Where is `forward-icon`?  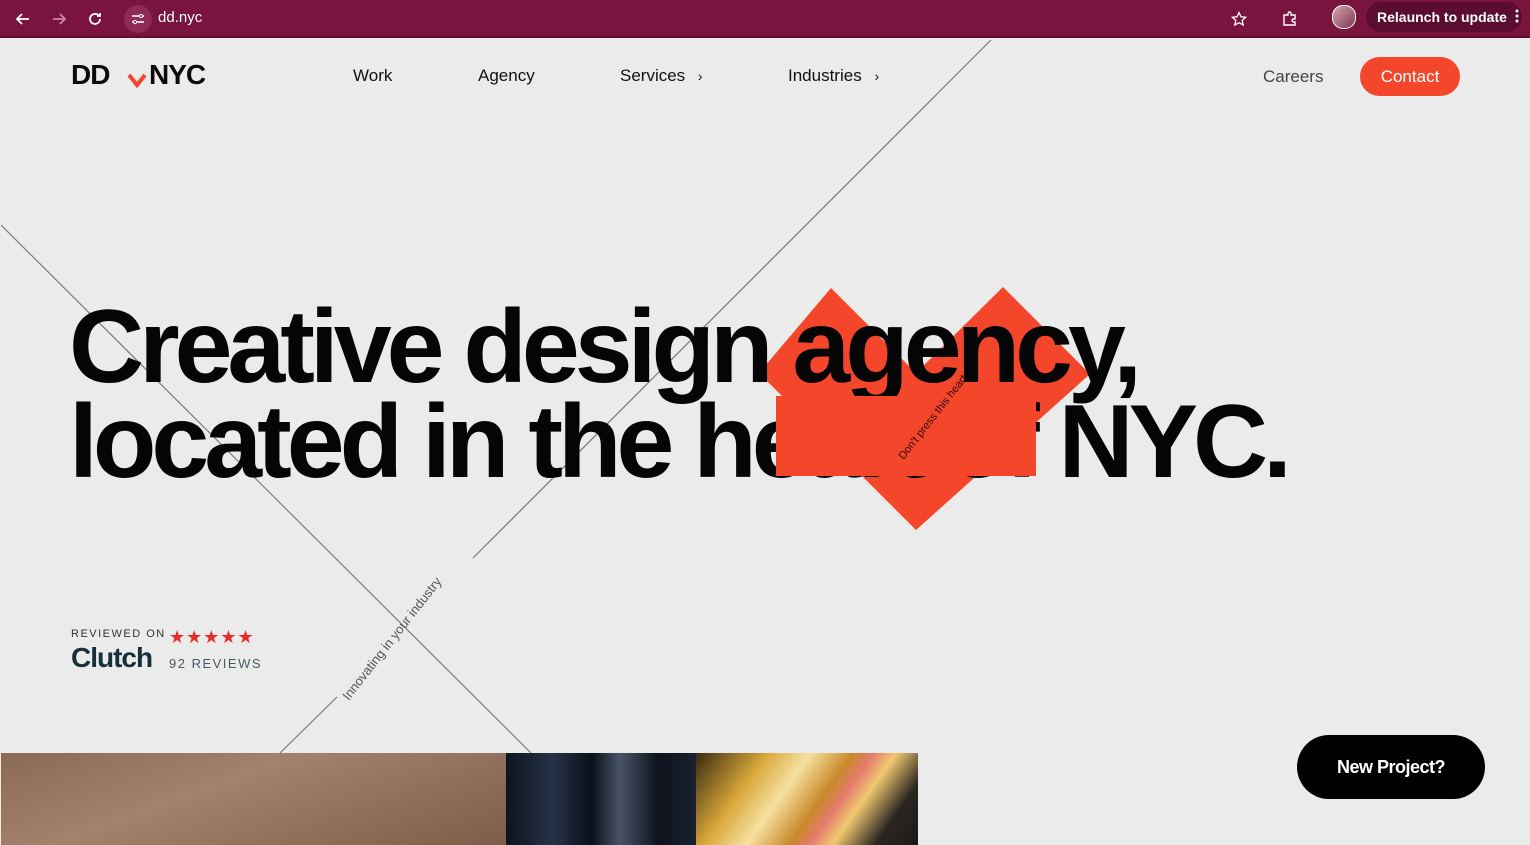 forward-icon is located at coordinates (59, 19).